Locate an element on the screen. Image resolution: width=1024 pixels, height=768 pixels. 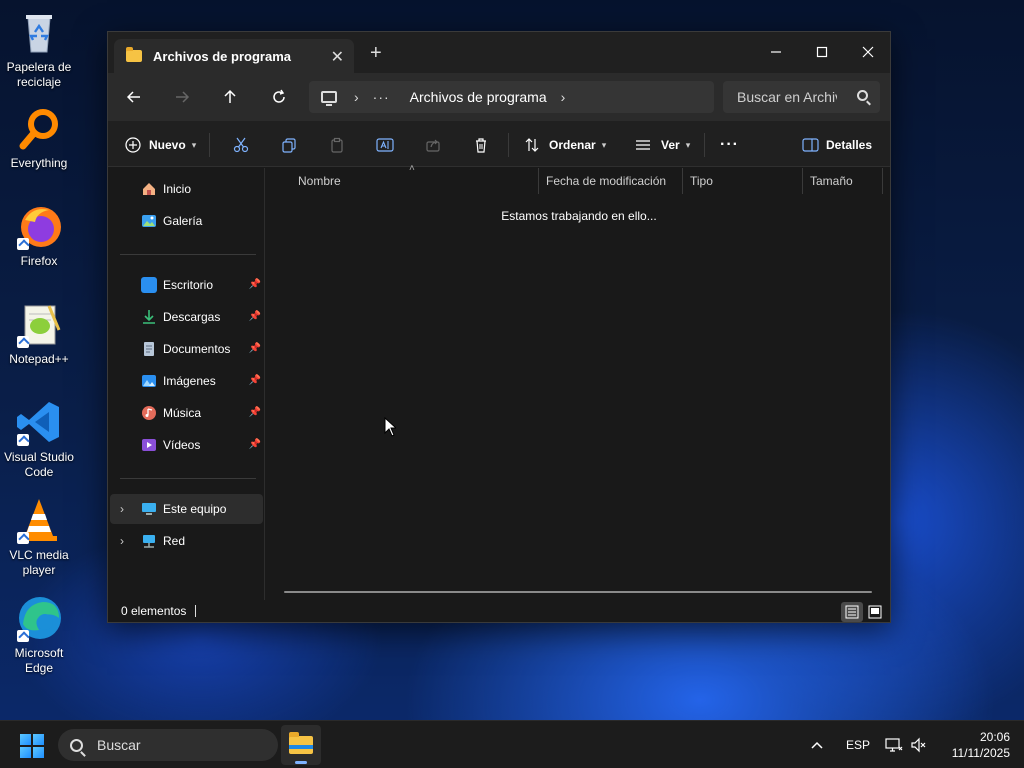
close-tab-icon: ✕ is located at coordinates (337, 57).